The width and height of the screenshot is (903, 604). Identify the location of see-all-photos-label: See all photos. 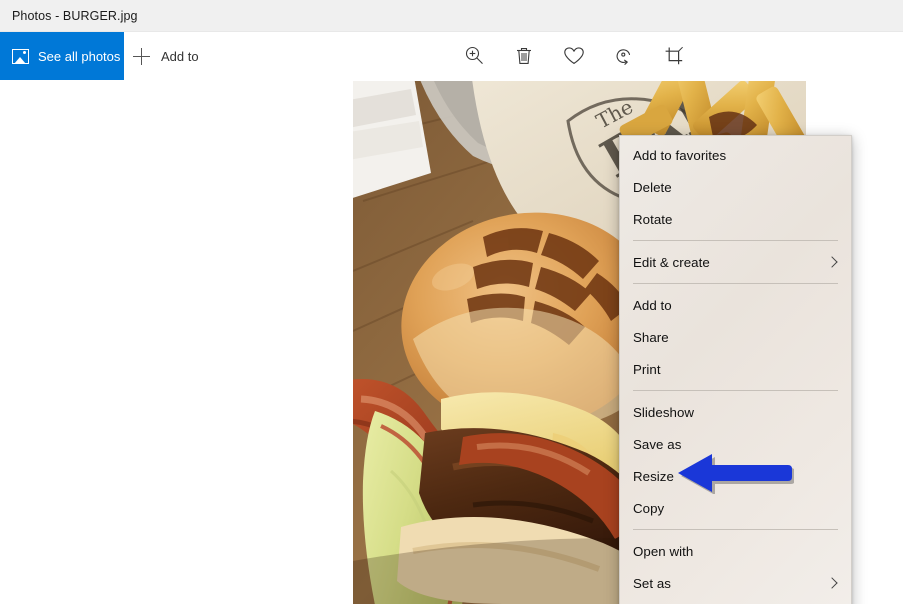
(79, 56).